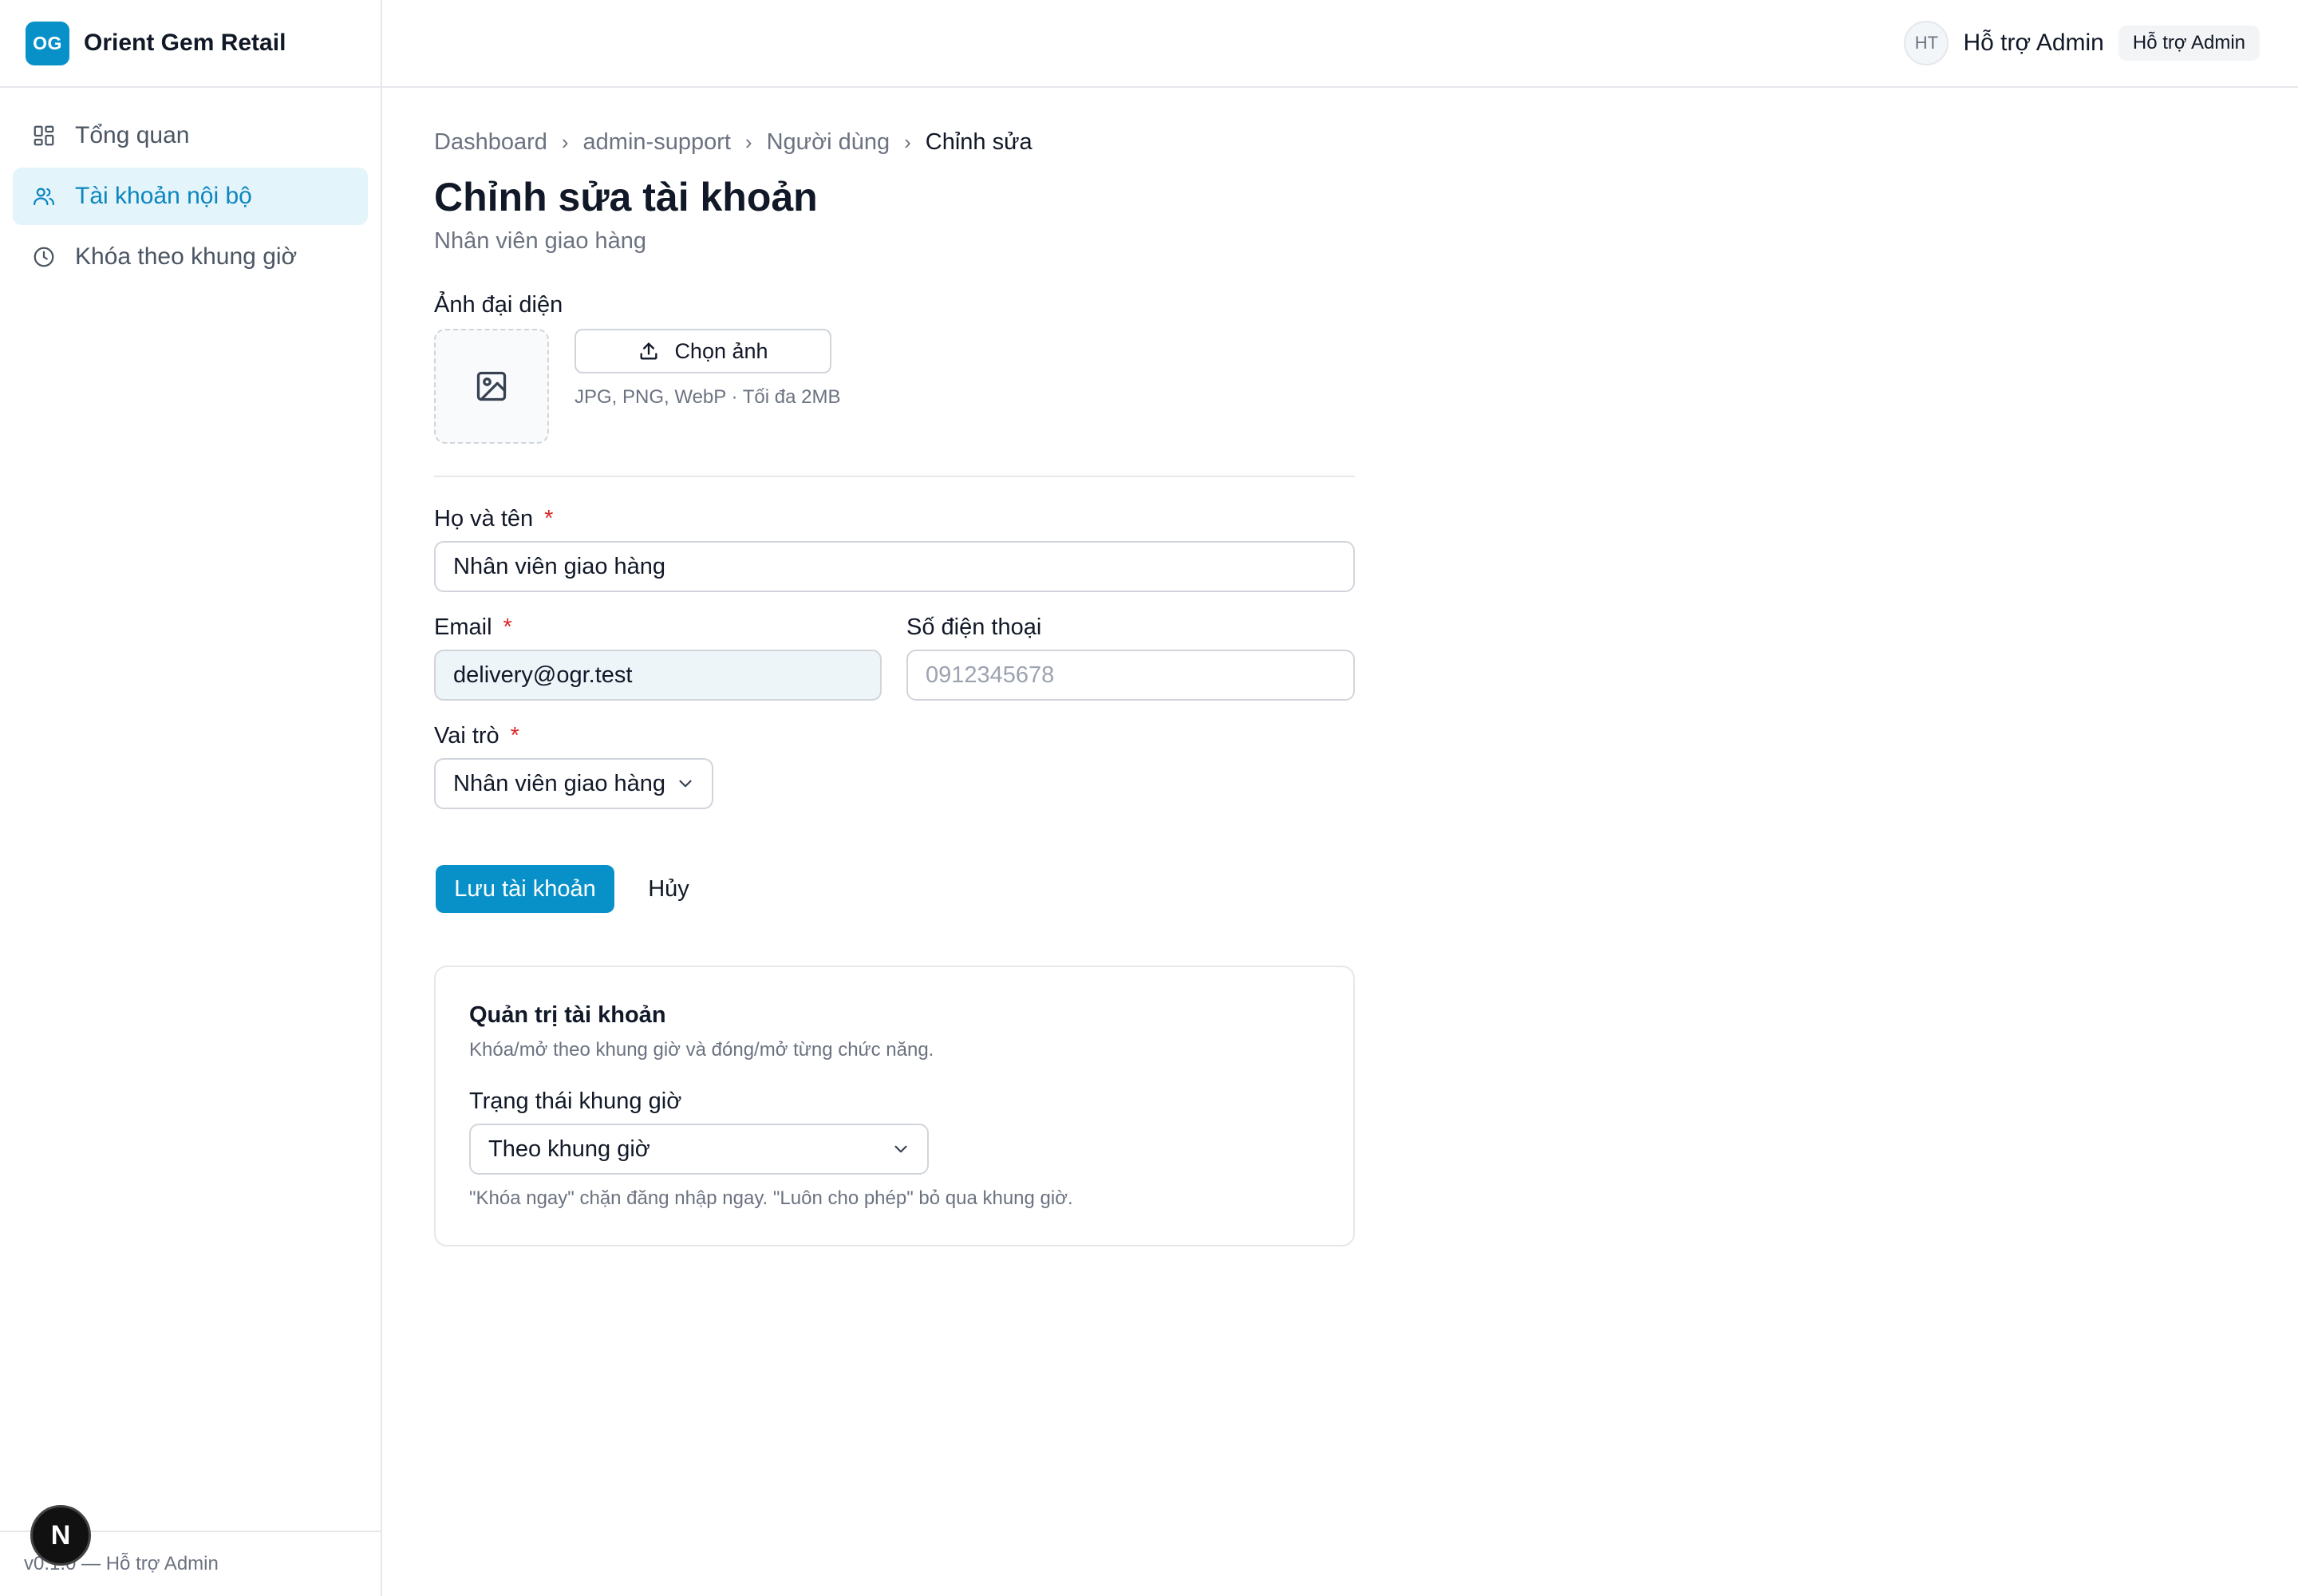 This screenshot has height=1596, width=2298. What do you see at coordinates (575, 1101) in the screenshot?
I see `time-status-label: Trạng thái khung giờ` at bounding box center [575, 1101].